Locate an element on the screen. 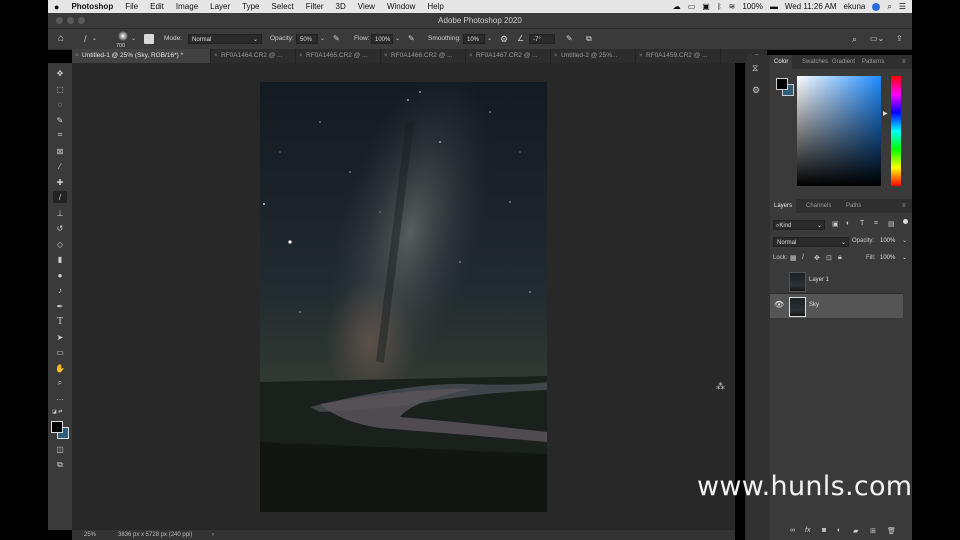 This screenshot has width=960, height=540. menu-edit: Edit is located at coordinates (157, 6).